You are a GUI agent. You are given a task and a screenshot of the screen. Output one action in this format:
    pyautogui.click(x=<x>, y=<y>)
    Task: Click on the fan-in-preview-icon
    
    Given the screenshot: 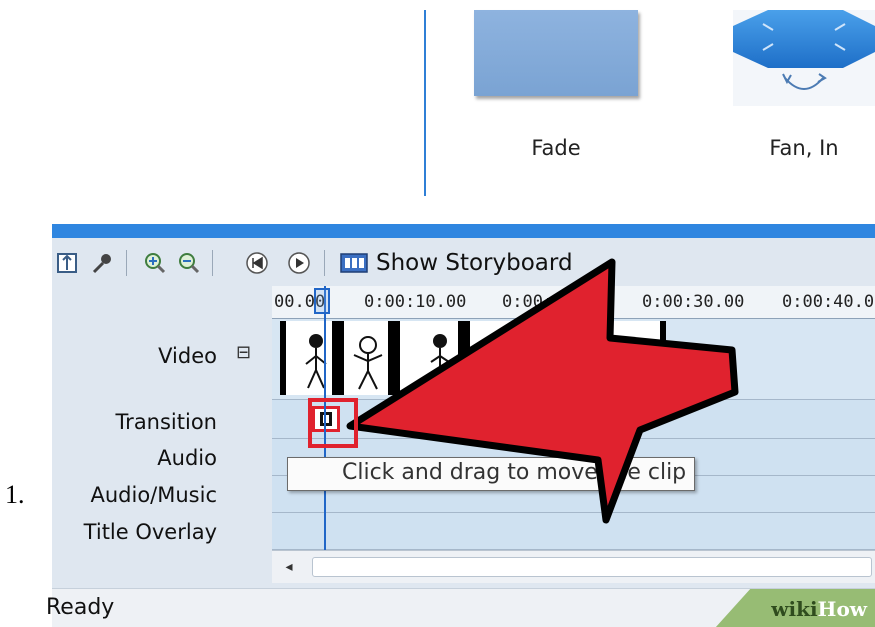 What is the action you would take?
    pyautogui.click(x=804, y=50)
    